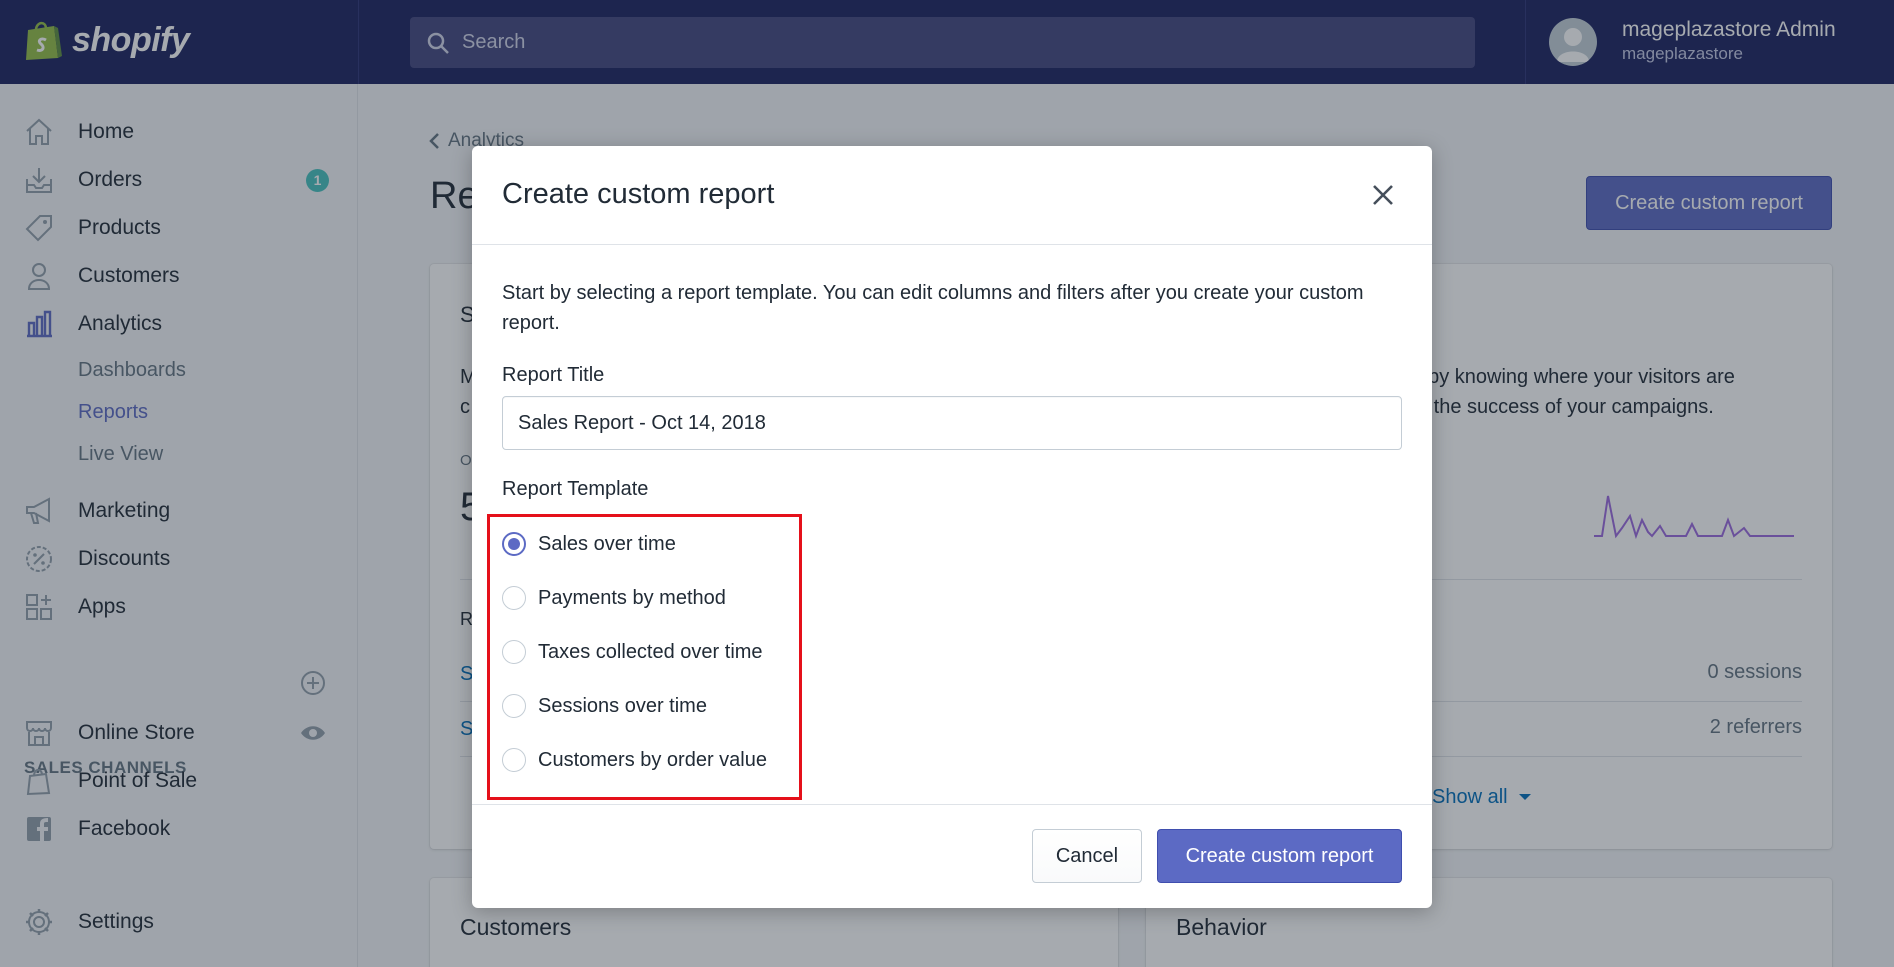  I want to click on radio-label: Sales over time, so click(607, 543).